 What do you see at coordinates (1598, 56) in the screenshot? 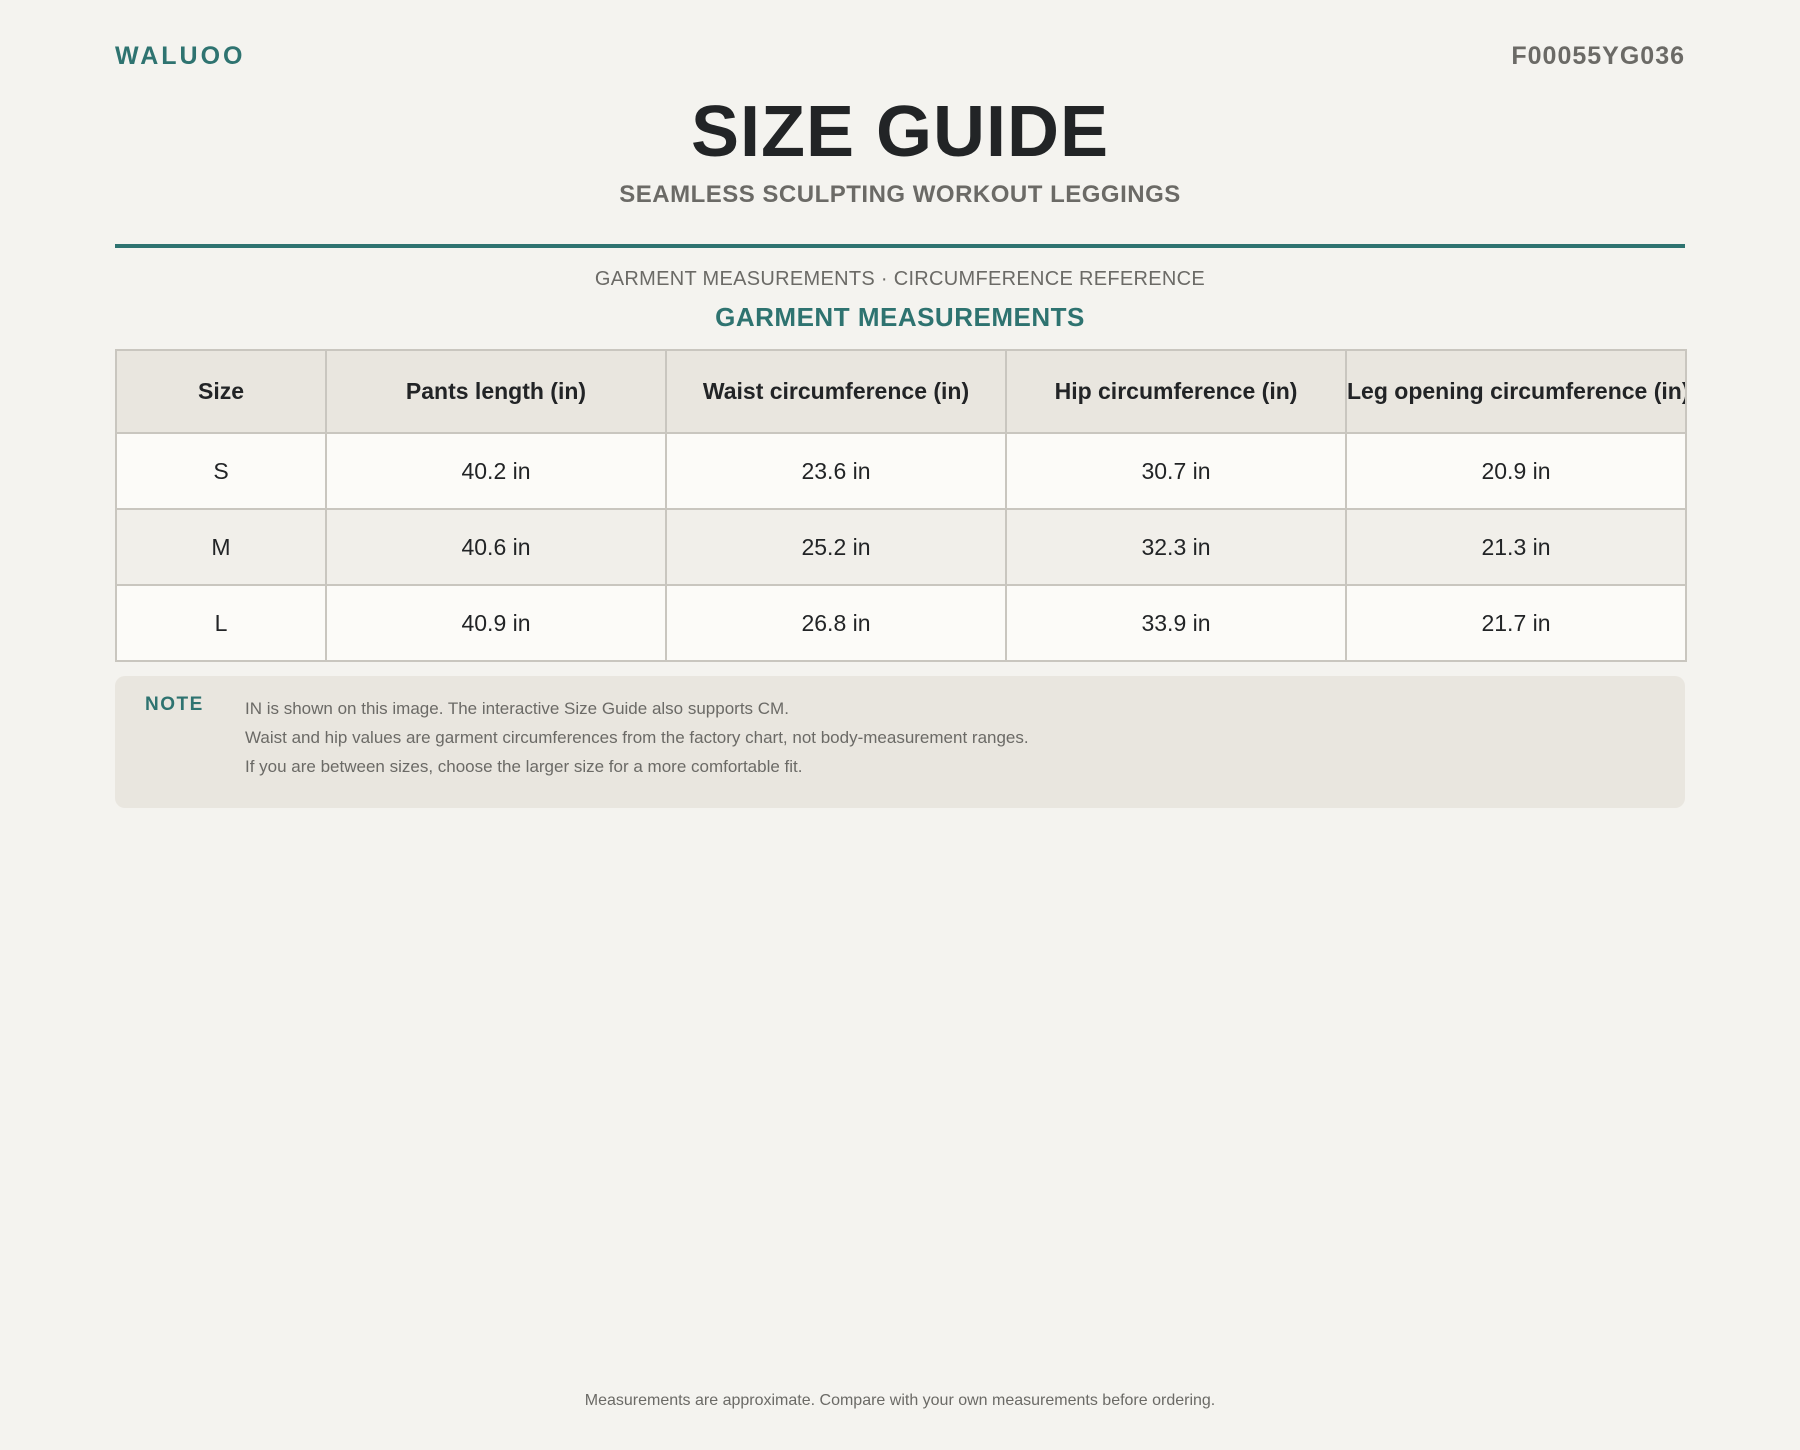
I see `product-sku: F00055YG036` at bounding box center [1598, 56].